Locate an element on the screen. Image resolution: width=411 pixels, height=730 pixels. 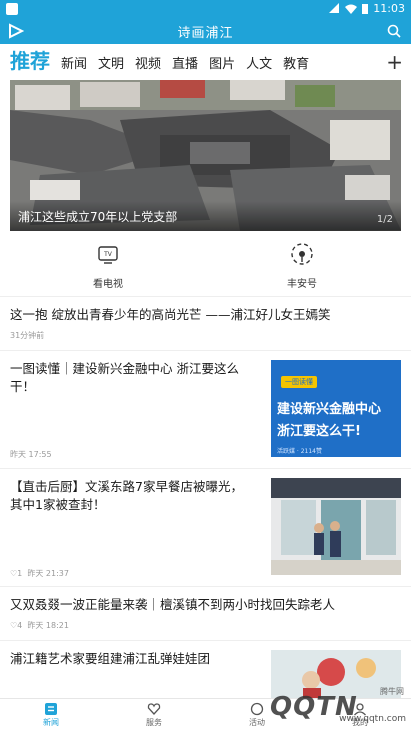
nav-news: 新闻 is located at coordinates (51, 715).